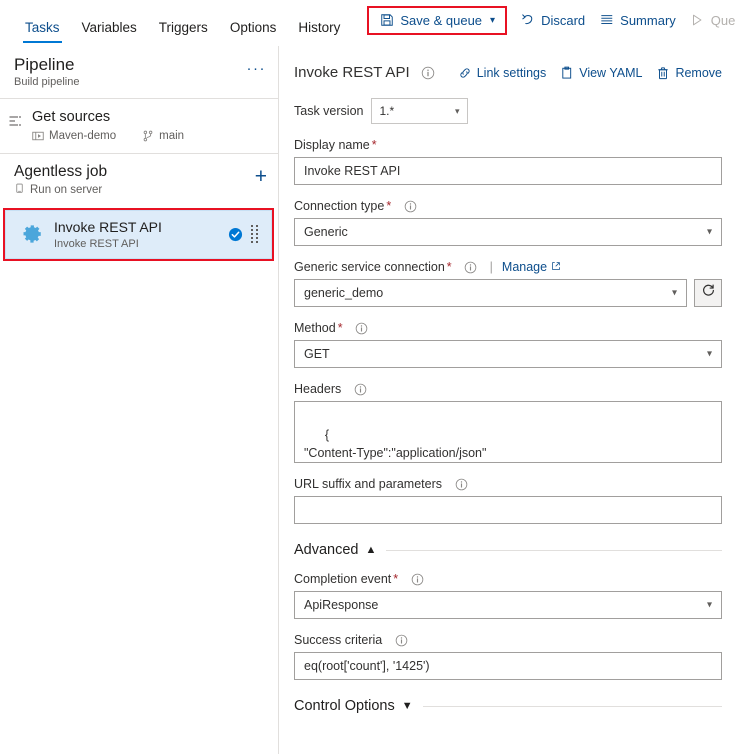  I want to click on detail-actions: Link settings View YAML Remove, so click(590, 73).